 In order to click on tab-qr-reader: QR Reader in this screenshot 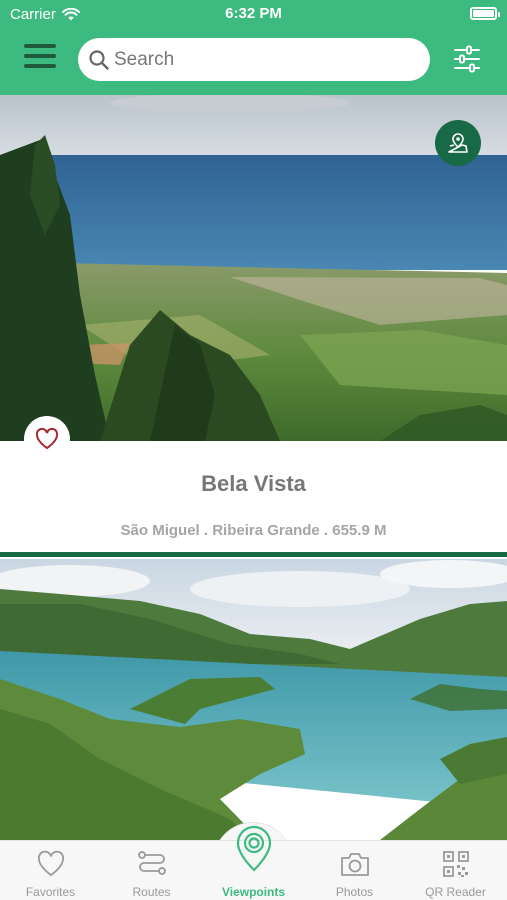, I will do `click(455, 870)`.